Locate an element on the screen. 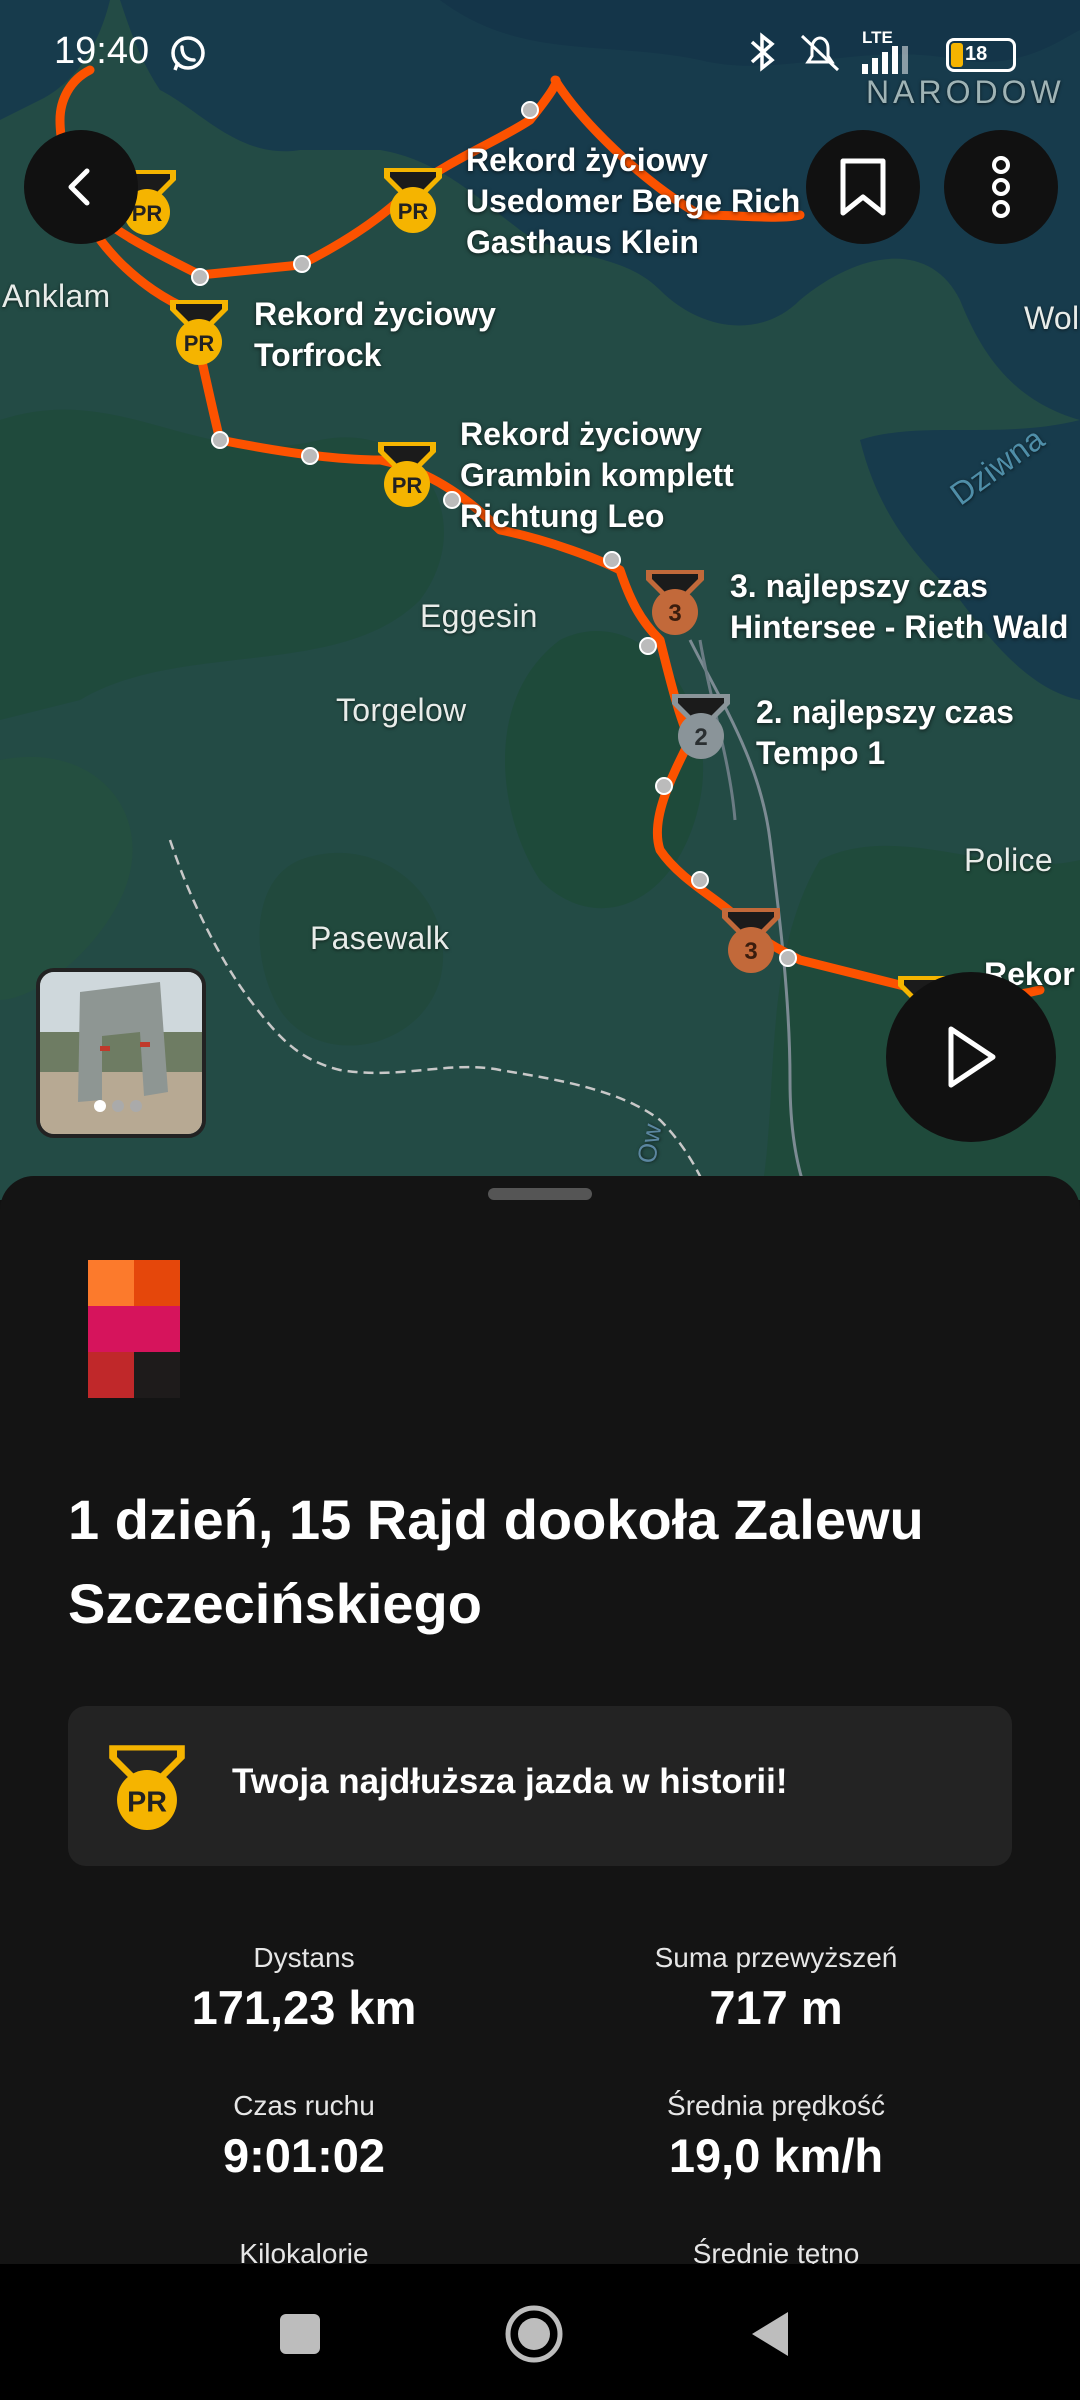 The image size is (1080, 2400). stat-label: Dystans is located at coordinates (304, 1957).